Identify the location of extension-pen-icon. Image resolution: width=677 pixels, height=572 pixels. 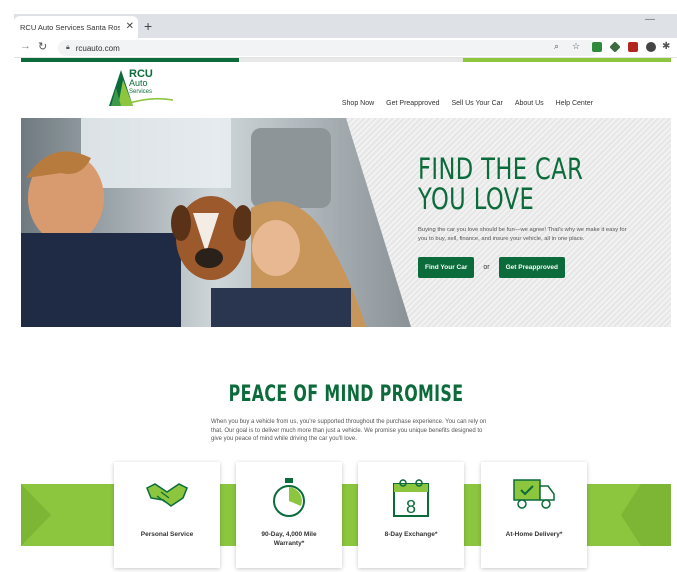
(615, 47).